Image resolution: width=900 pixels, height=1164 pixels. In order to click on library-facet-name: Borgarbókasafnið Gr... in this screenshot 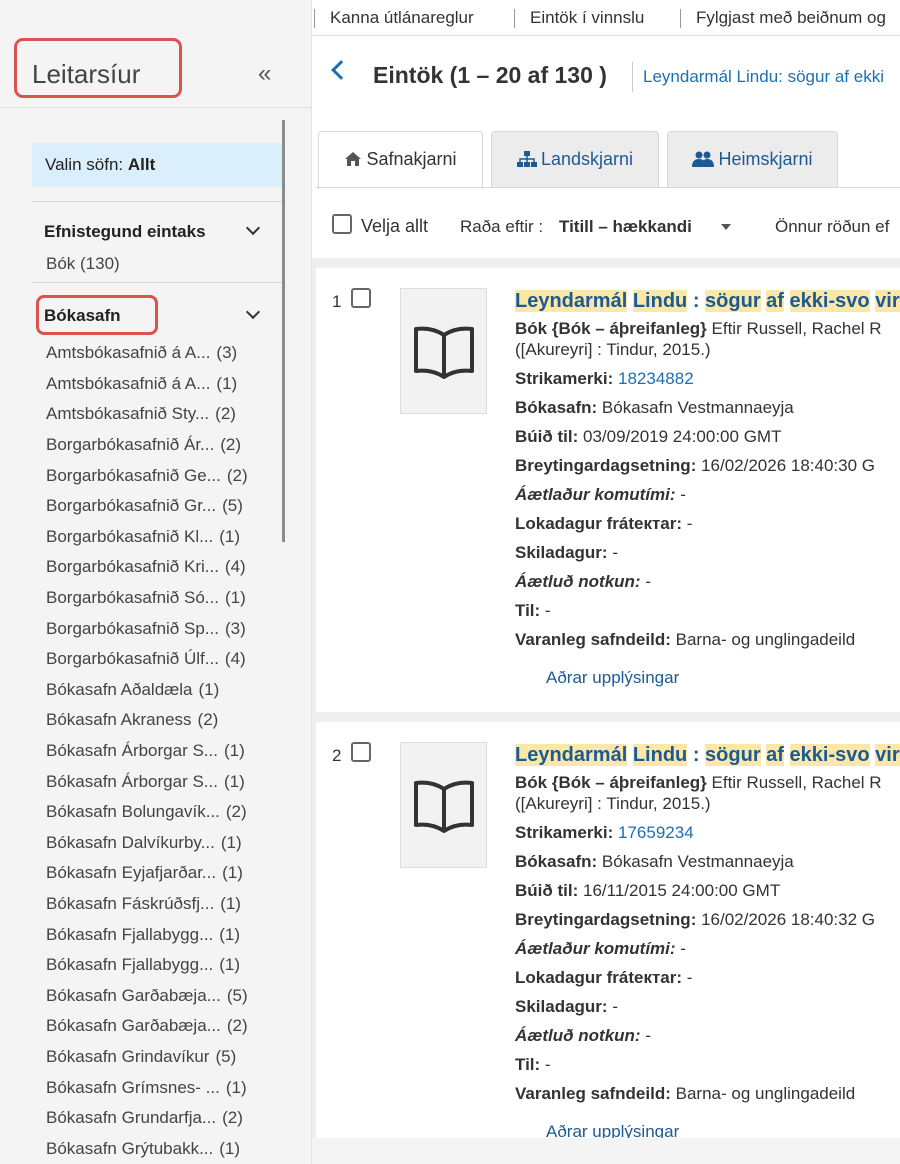, I will do `click(131, 506)`.